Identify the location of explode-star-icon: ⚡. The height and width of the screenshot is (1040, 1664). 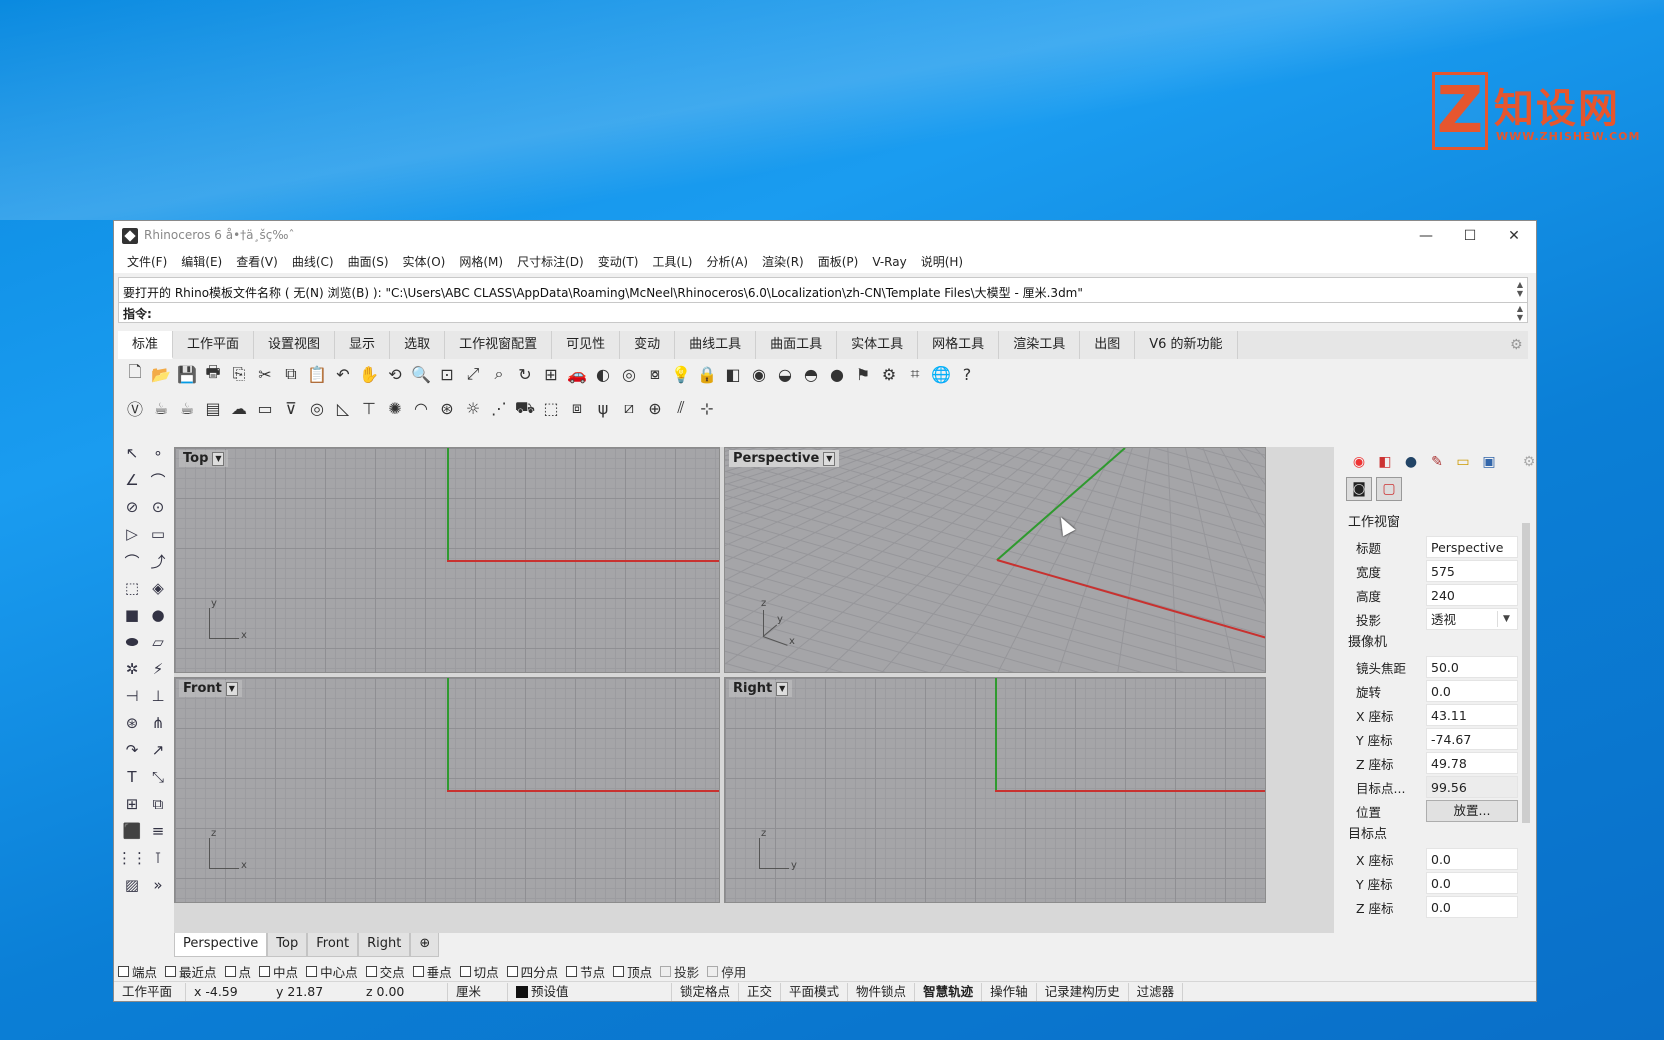
(158, 669).